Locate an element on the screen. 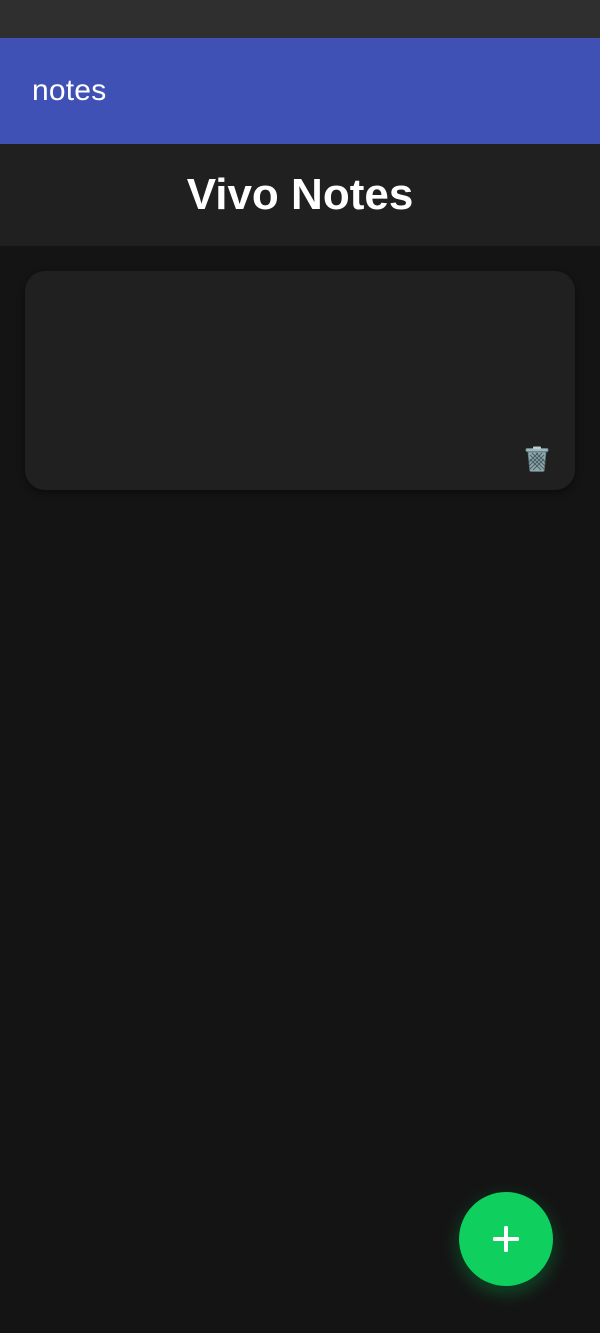 The image size is (600, 1333). trash-can-icon is located at coordinates (537, 459).